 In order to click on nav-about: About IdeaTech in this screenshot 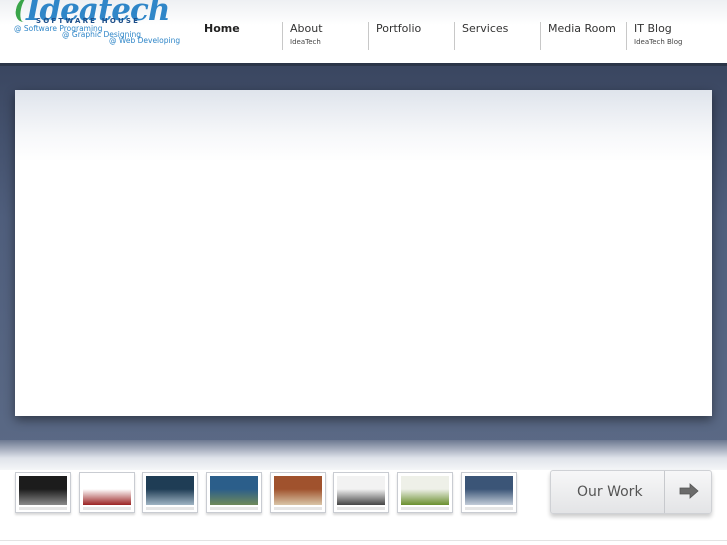, I will do `click(325, 36)`.